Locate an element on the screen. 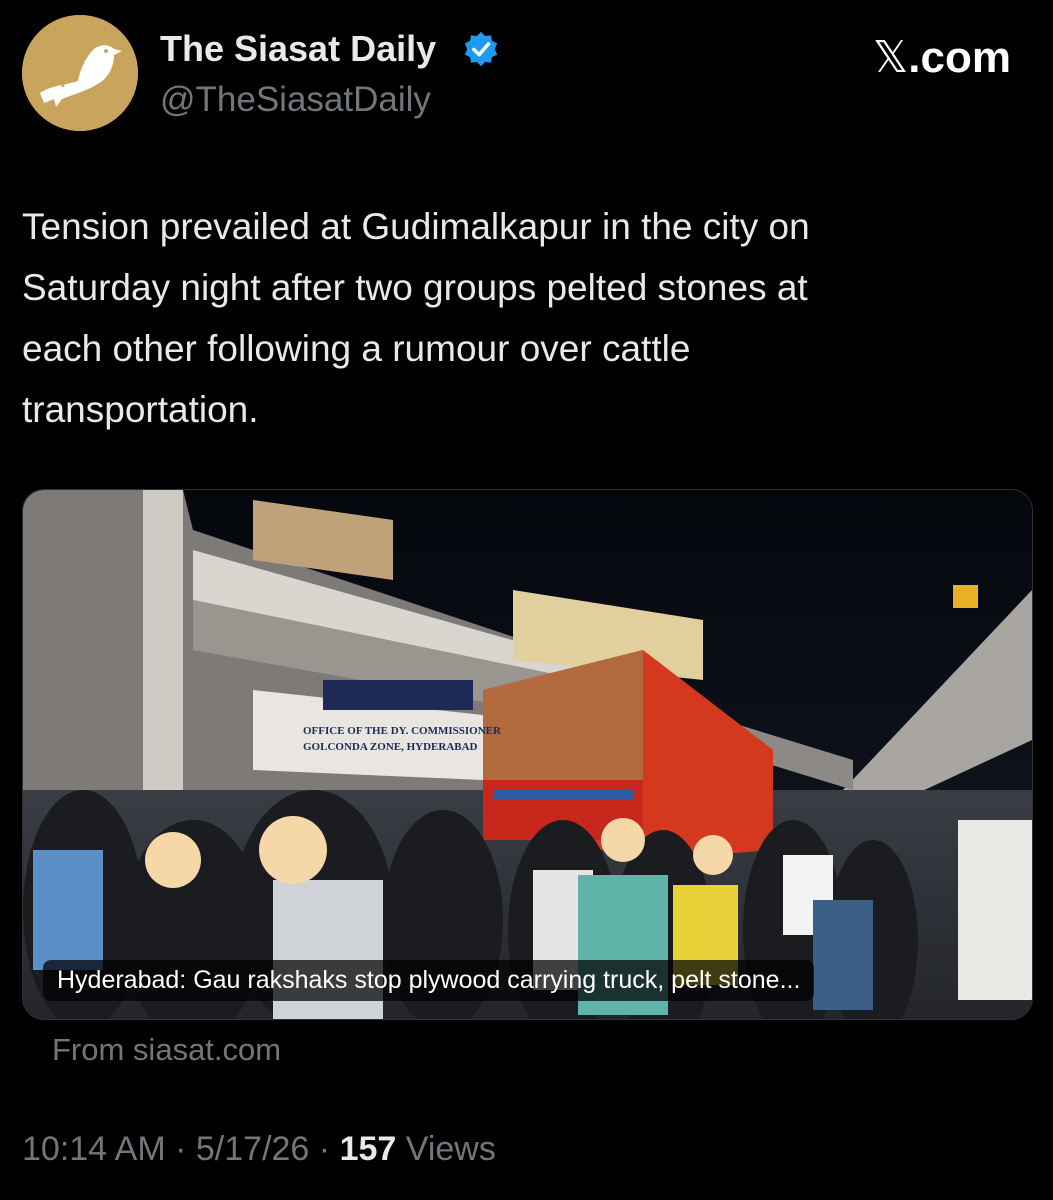  views-count: 157 is located at coordinates (368, 1149).